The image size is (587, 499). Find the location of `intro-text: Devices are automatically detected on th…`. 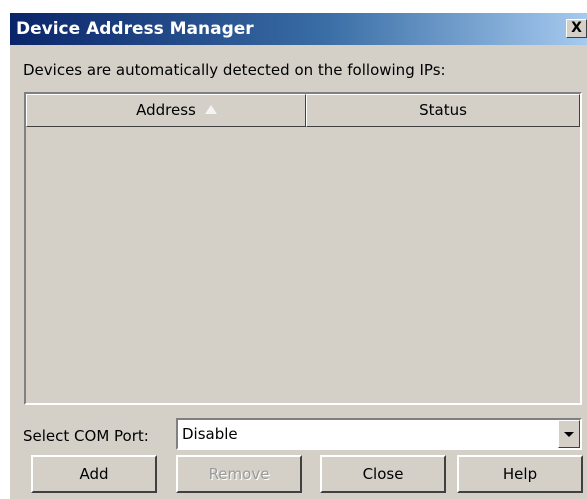

intro-text: Devices are automatically detected on th… is located at coordinates (234, 70).